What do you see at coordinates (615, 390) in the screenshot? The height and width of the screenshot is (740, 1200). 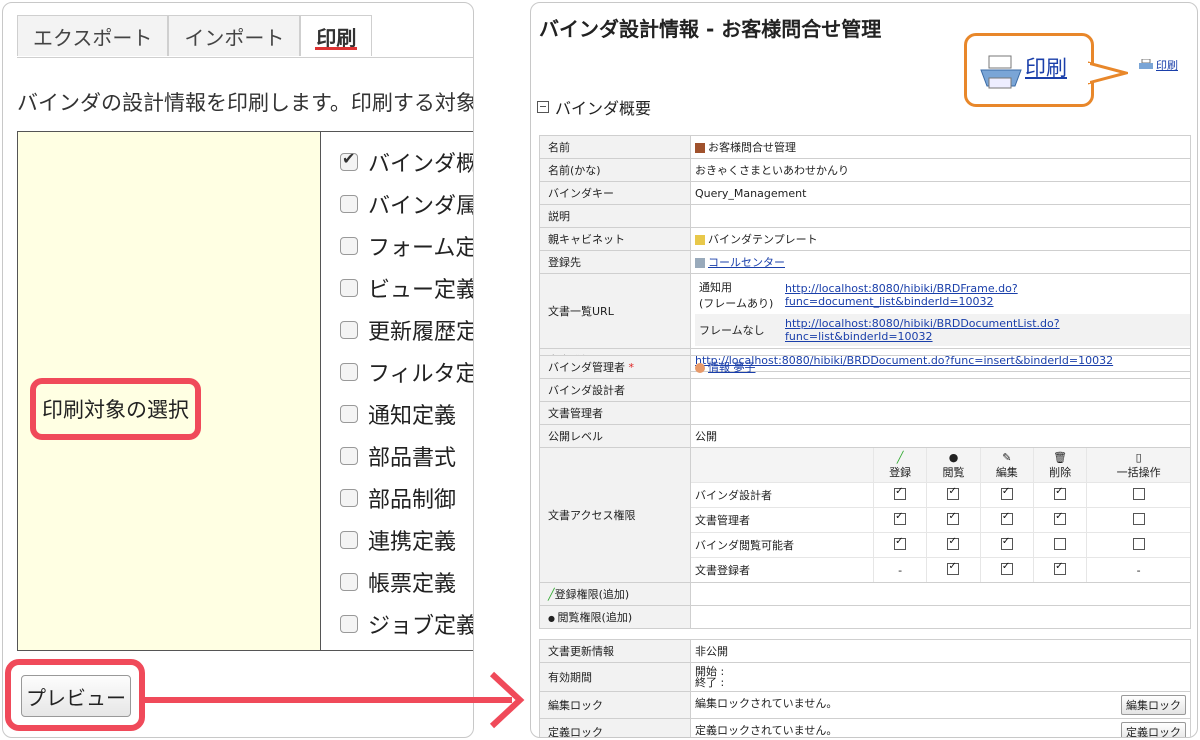 I see `key-cell: バインダ設計者` at bounding box center [615, 390].